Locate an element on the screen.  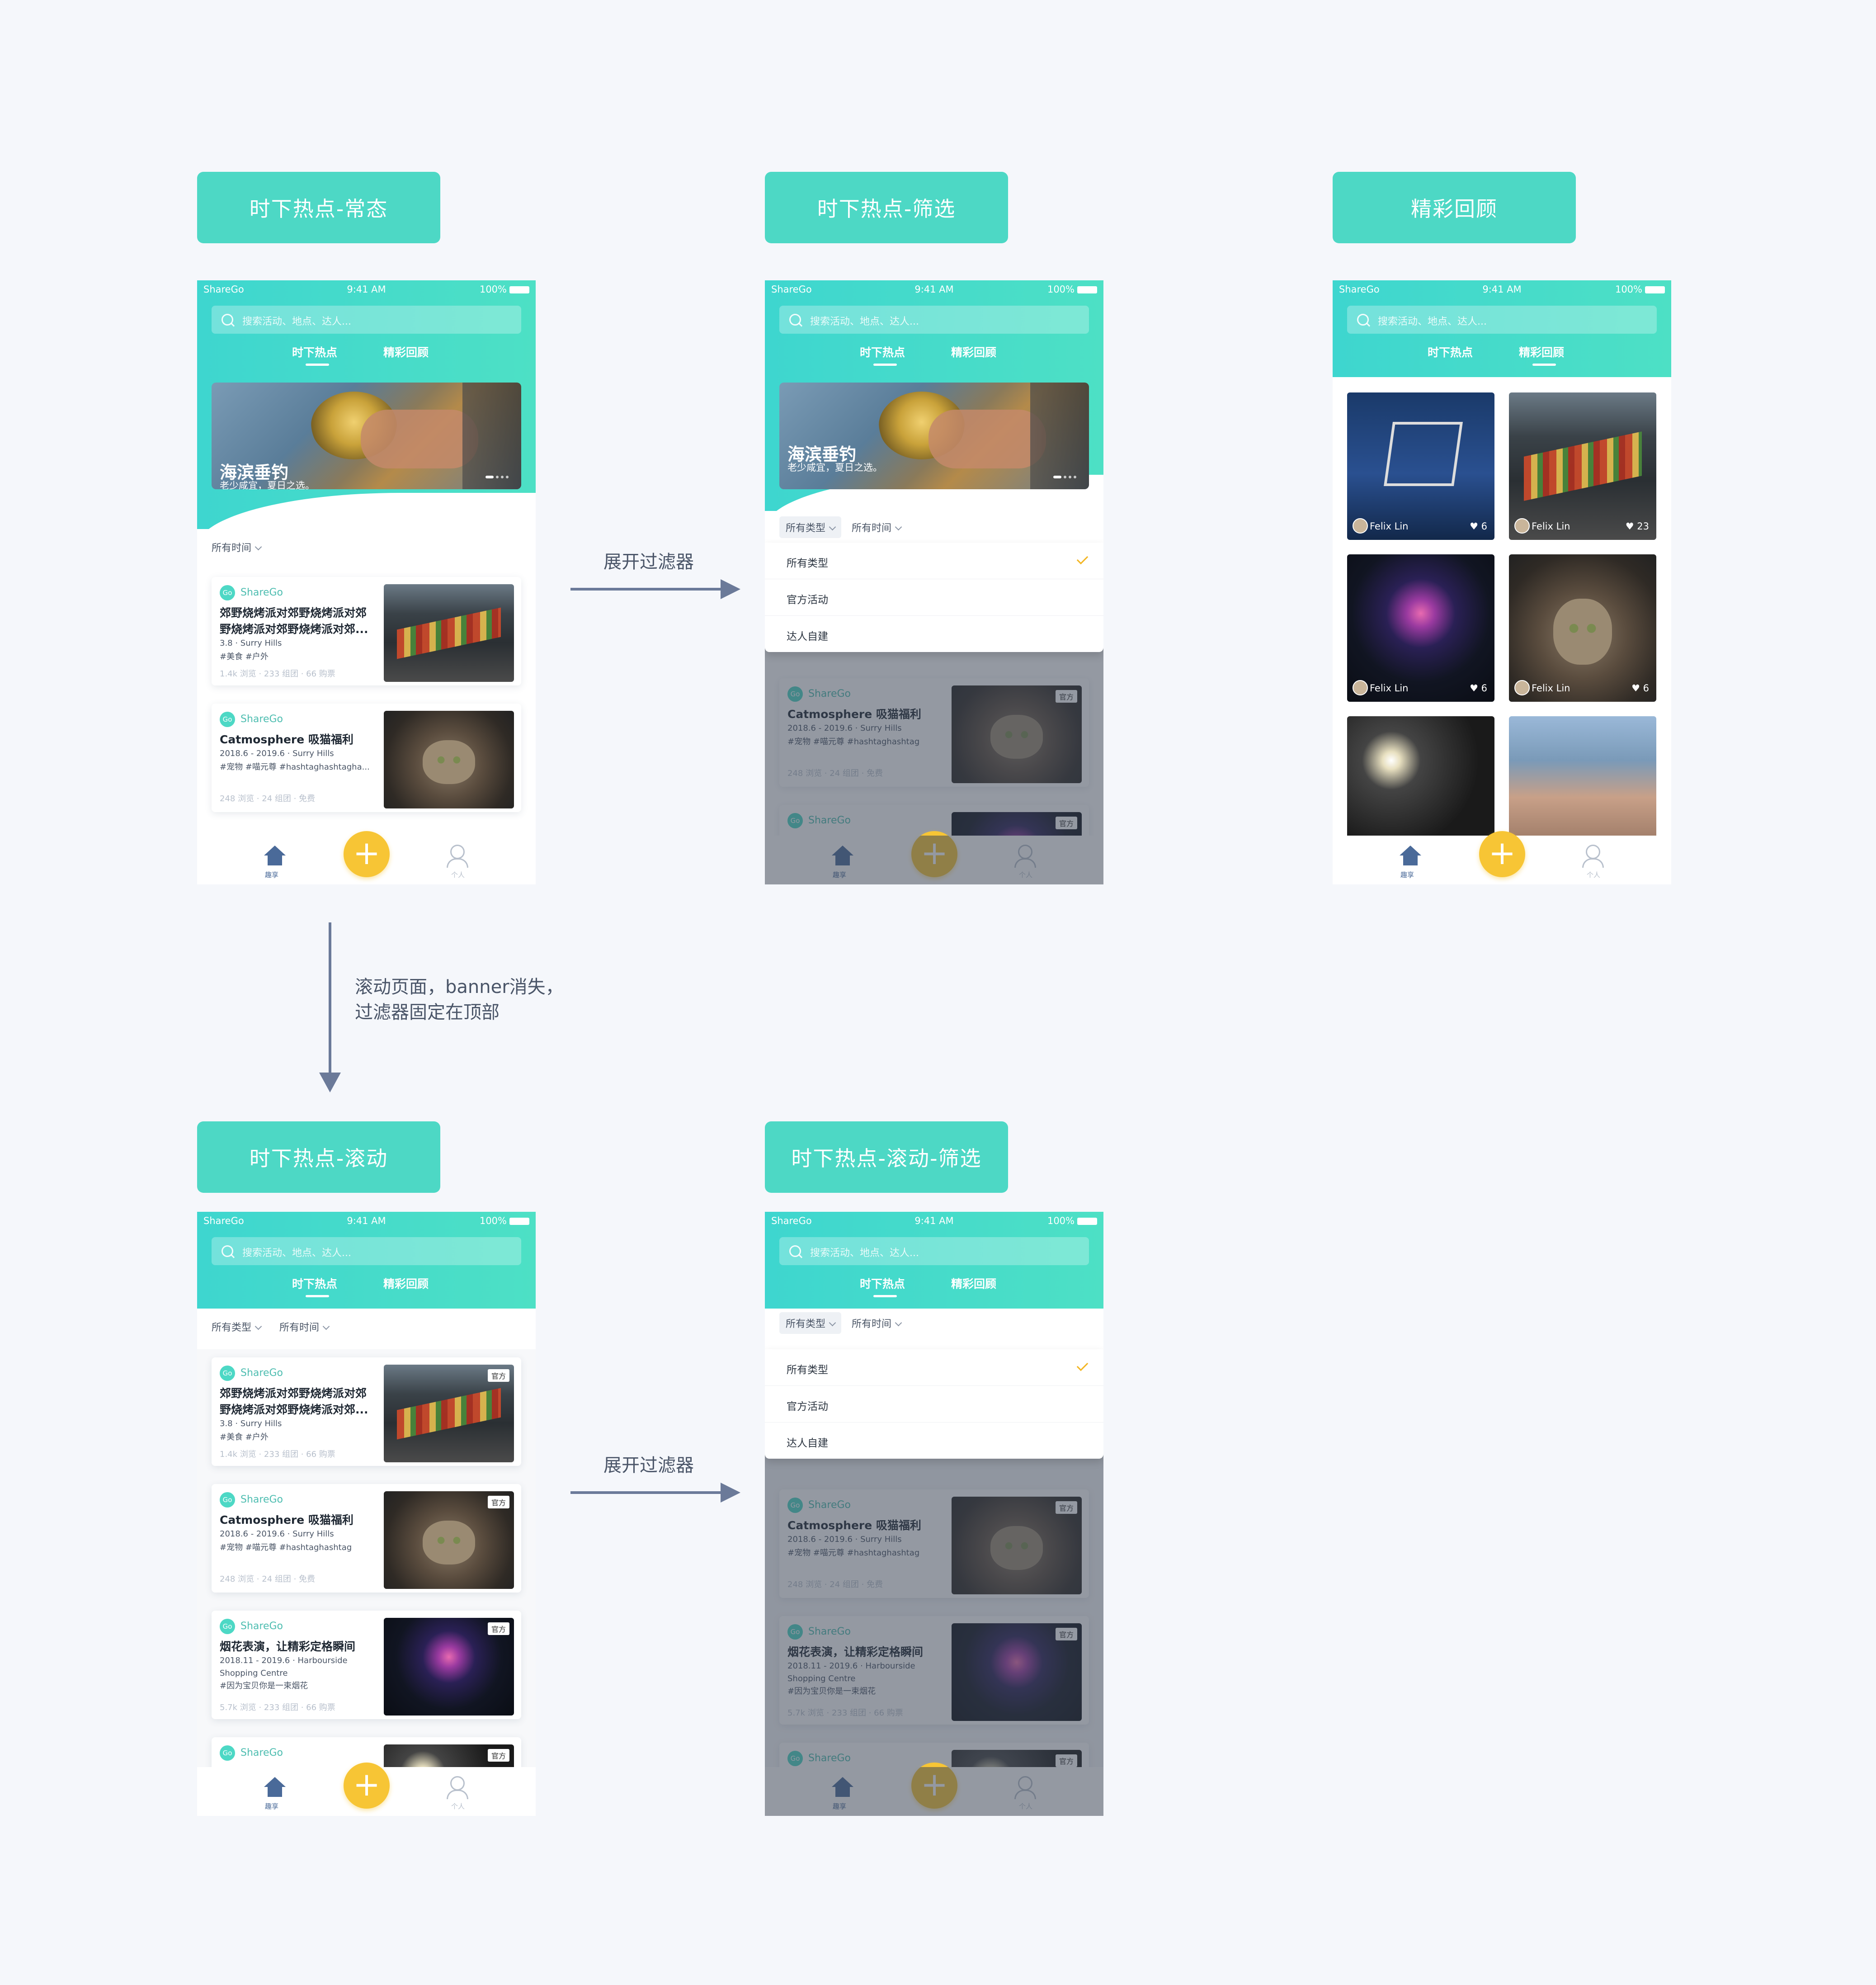
card-date-place: 2018.11 - 2019.6 · Harbourside is located at coordinates (284, 1660).